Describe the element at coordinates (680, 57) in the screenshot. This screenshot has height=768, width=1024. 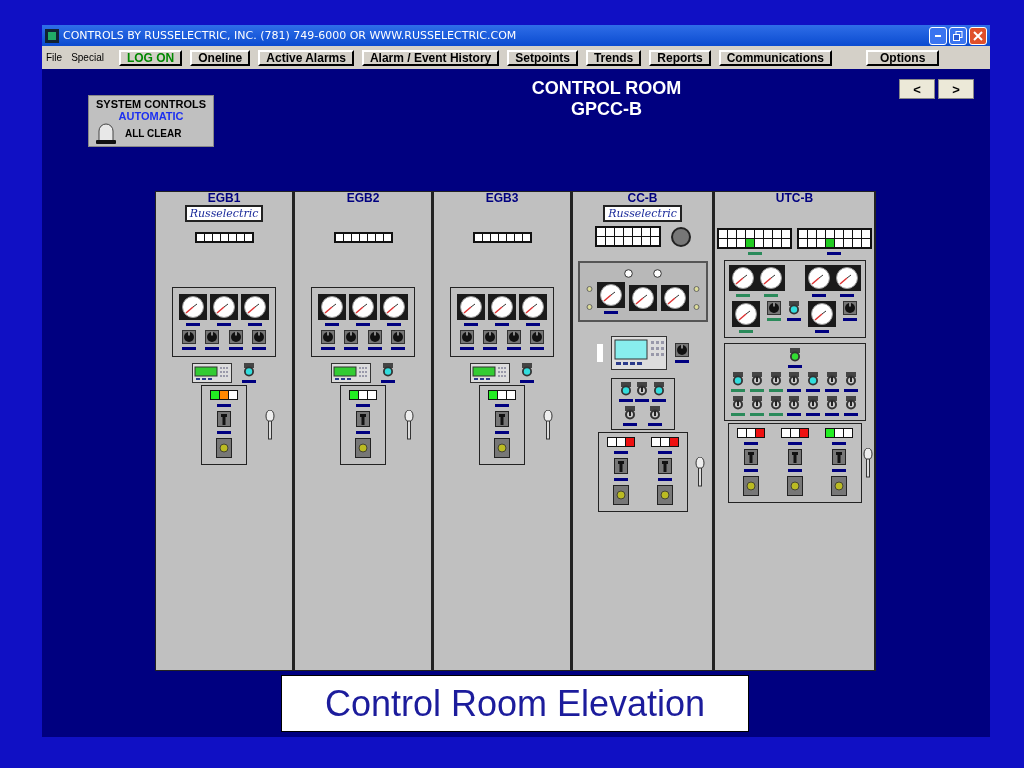
I see `toolbar-button: Reports` at that location.